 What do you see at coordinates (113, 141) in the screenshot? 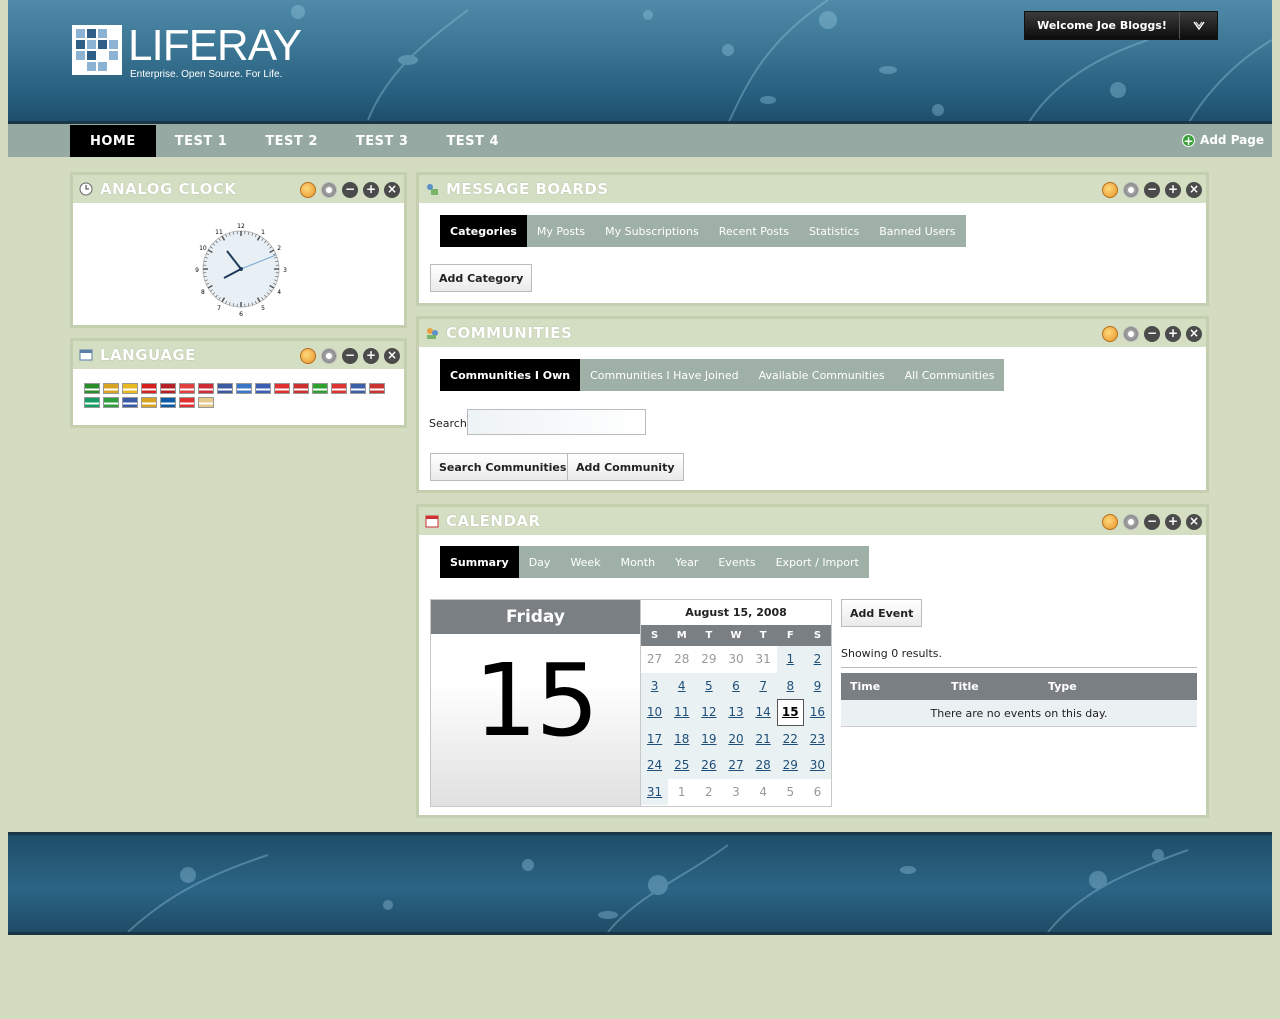
I see `nav-item-home: HOME` at bounding box center [113, 141].